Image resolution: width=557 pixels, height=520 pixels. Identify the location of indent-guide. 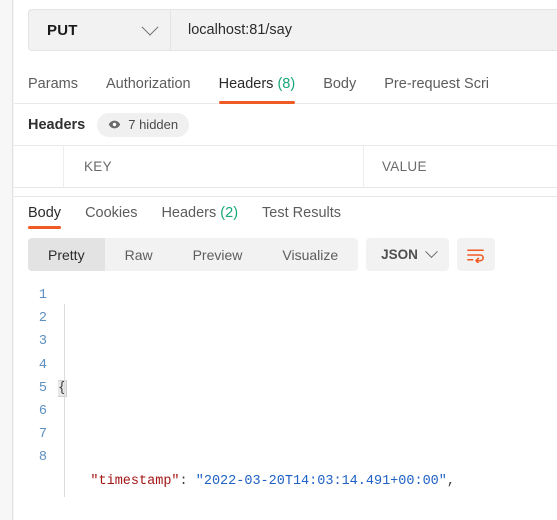
(64, 400).